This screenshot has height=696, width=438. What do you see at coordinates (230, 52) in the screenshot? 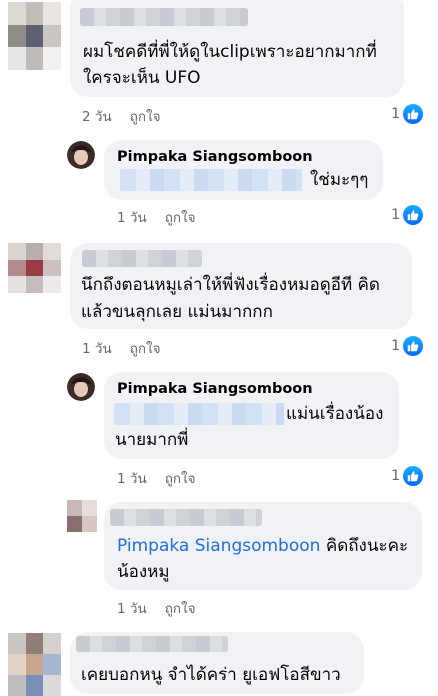
I see `comment-text: ผมโชคดีที่พี่ให้ดูในclipเพราะอยากมากที่` at bounding box center [230, 52].